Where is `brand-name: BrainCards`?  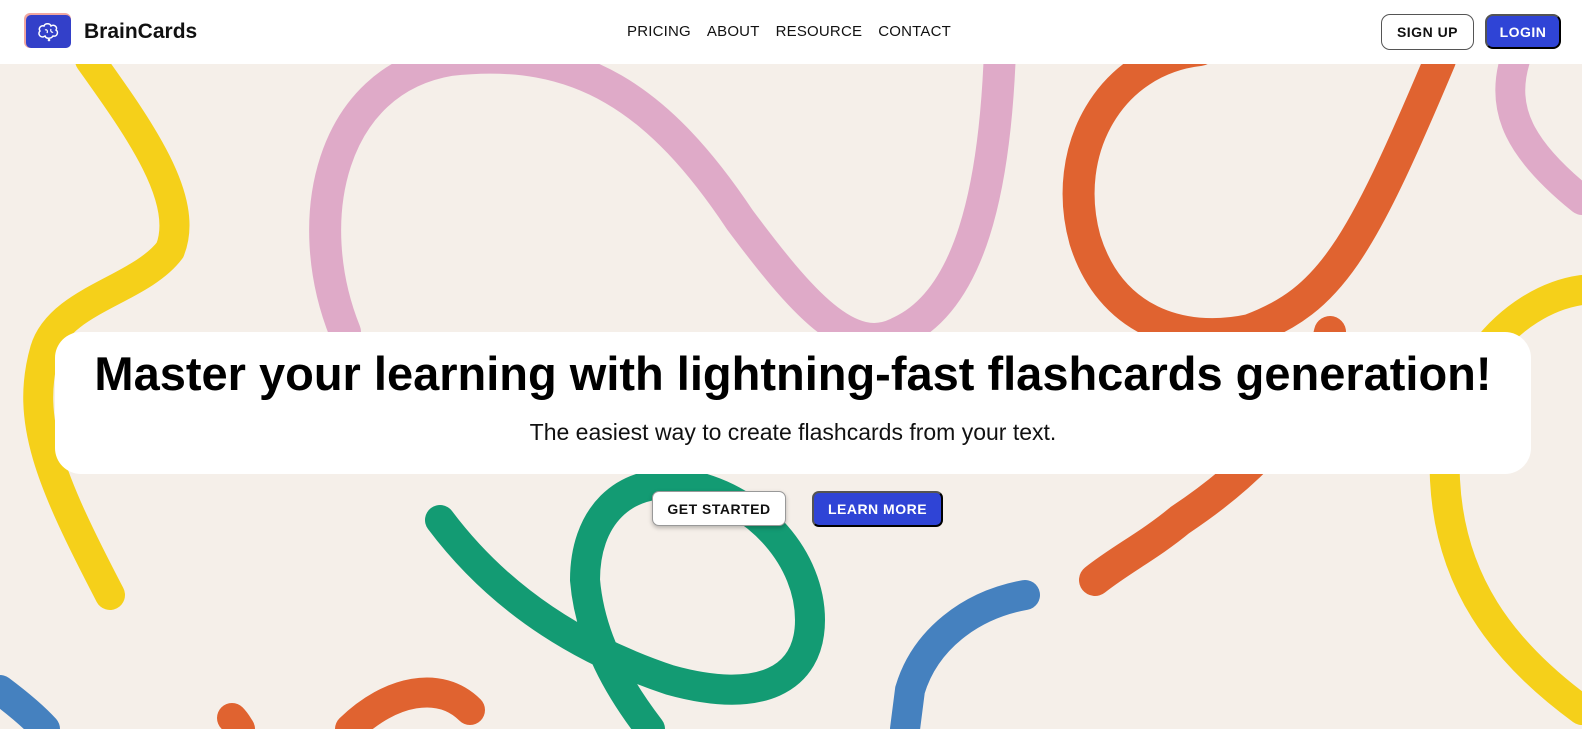 brand-name: BrainCards is located at coordinates (140, 32).